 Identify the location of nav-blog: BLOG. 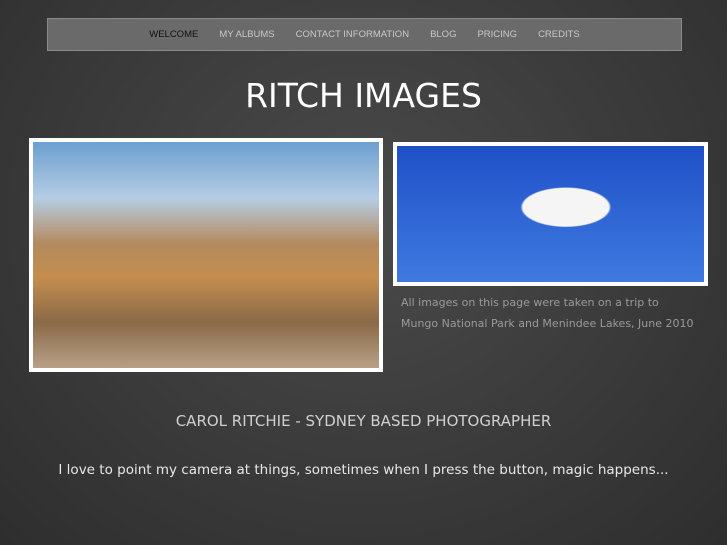
(443, 34).